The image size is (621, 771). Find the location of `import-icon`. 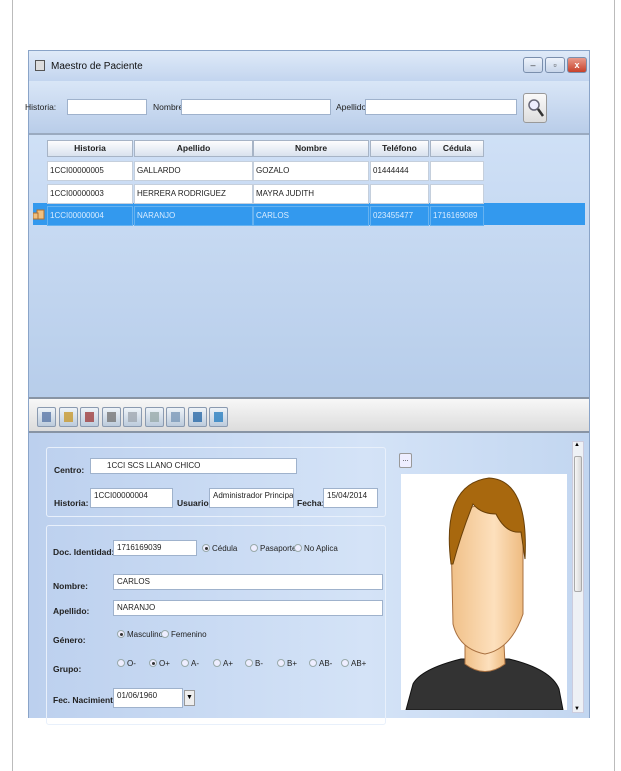

import-icon is located at coordinates (197, 417).